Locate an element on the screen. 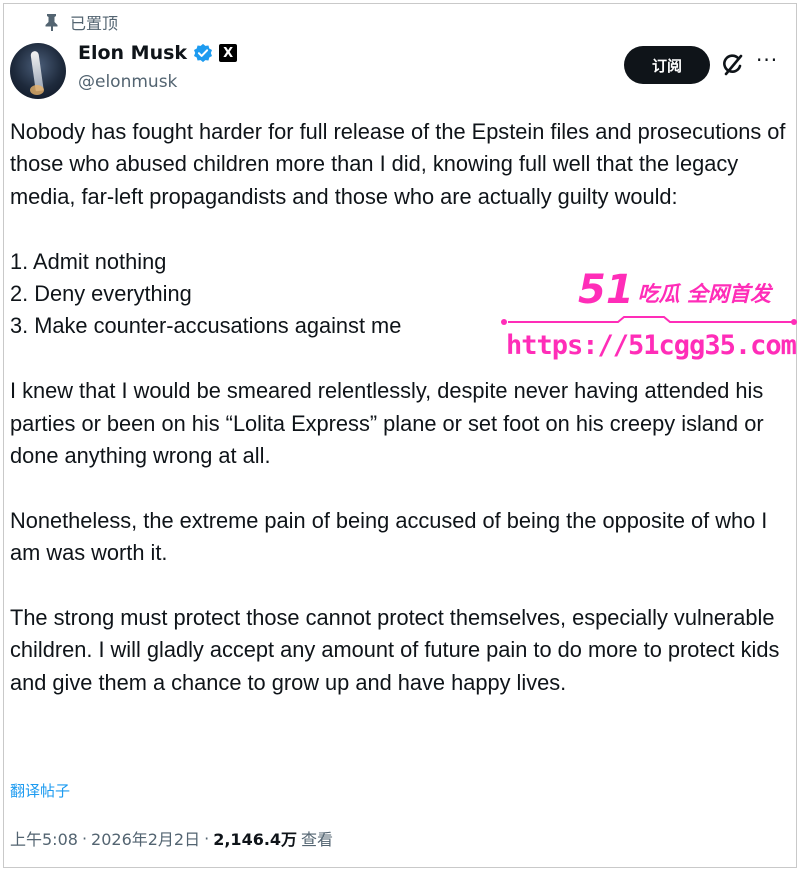  subscribe-button: 订阅 is located at coordinates (667, 65).